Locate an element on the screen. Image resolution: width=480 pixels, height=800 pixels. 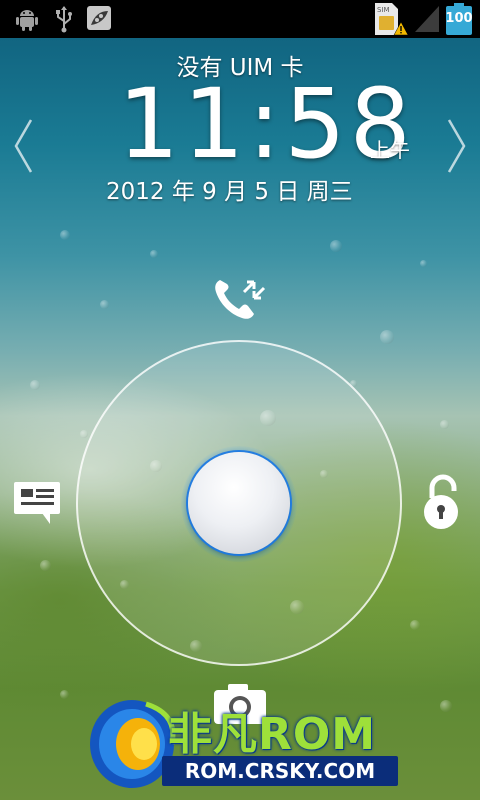
battery-icon: 100 is located at coordinates (459, 19).